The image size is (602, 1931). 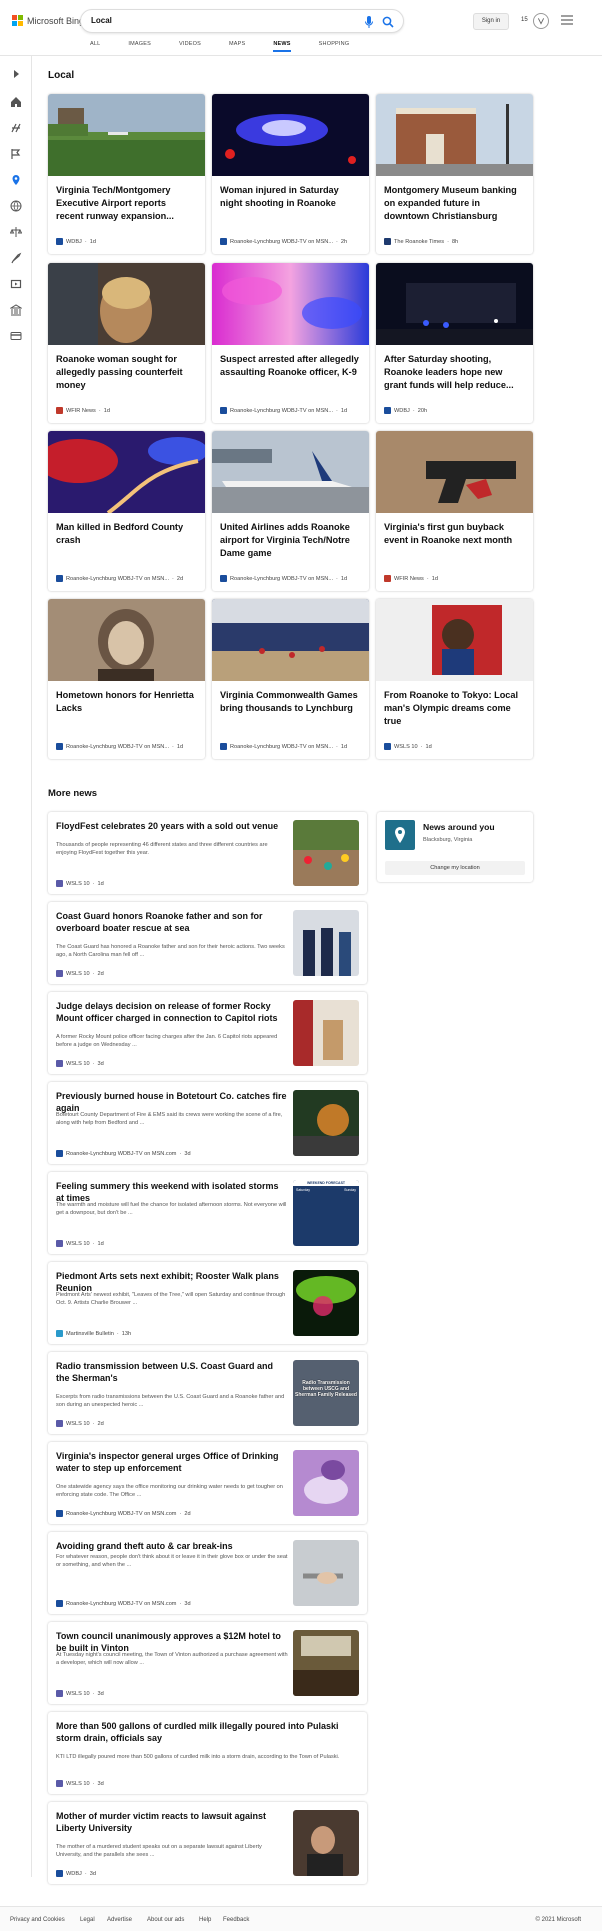 What do you see at coordinates (524, 20) in the screenshot?
I see `rewards-points: 15` at bounding box center [524, 20].